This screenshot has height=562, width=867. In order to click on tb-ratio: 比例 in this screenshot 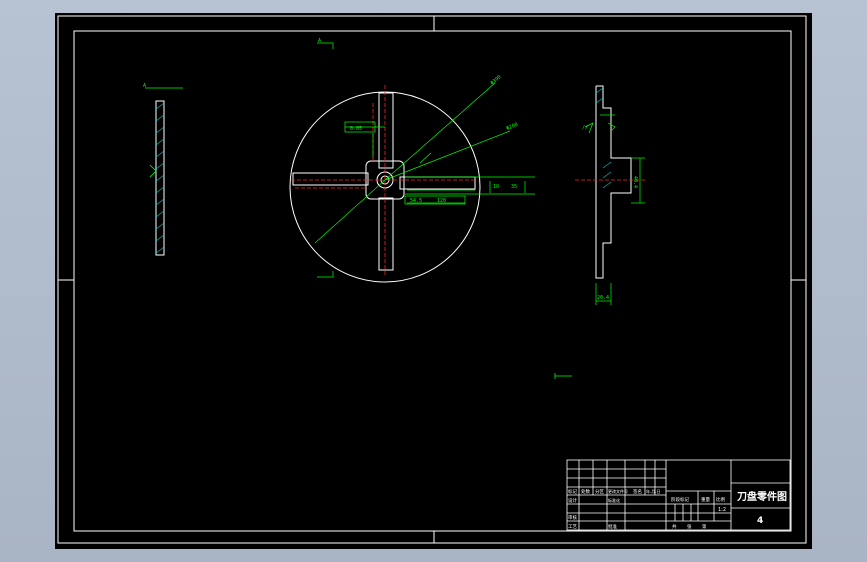, I will do `click(720, 499)`.